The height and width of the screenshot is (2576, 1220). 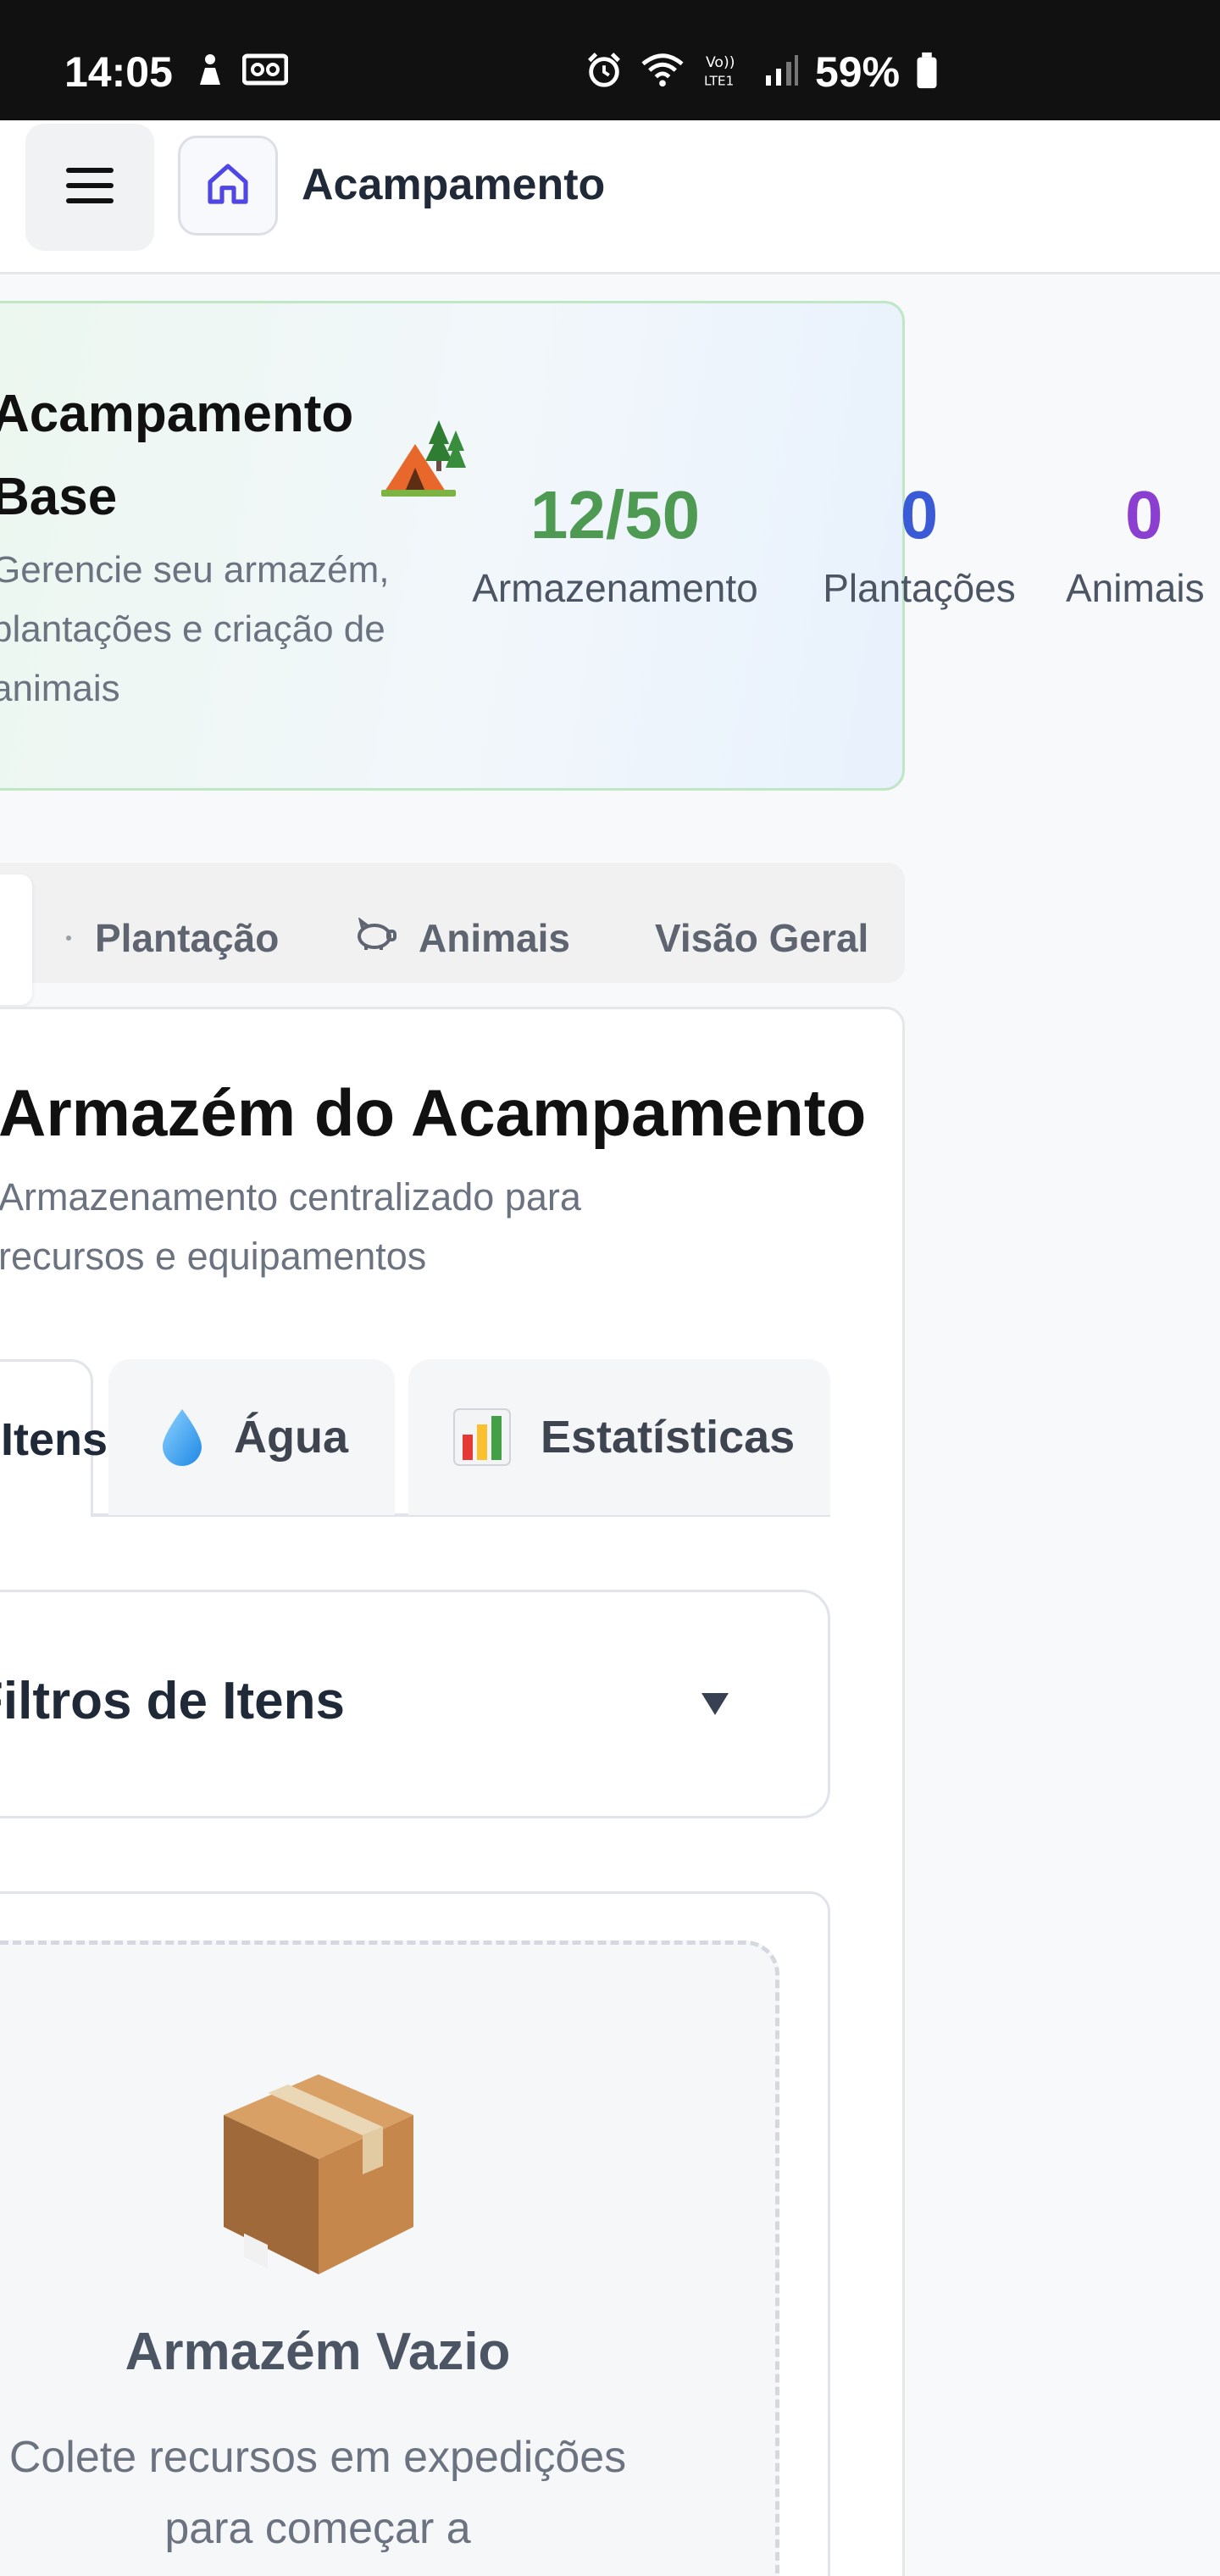 I want to click on tab-warehouse-active, so click(x=16, y=939).